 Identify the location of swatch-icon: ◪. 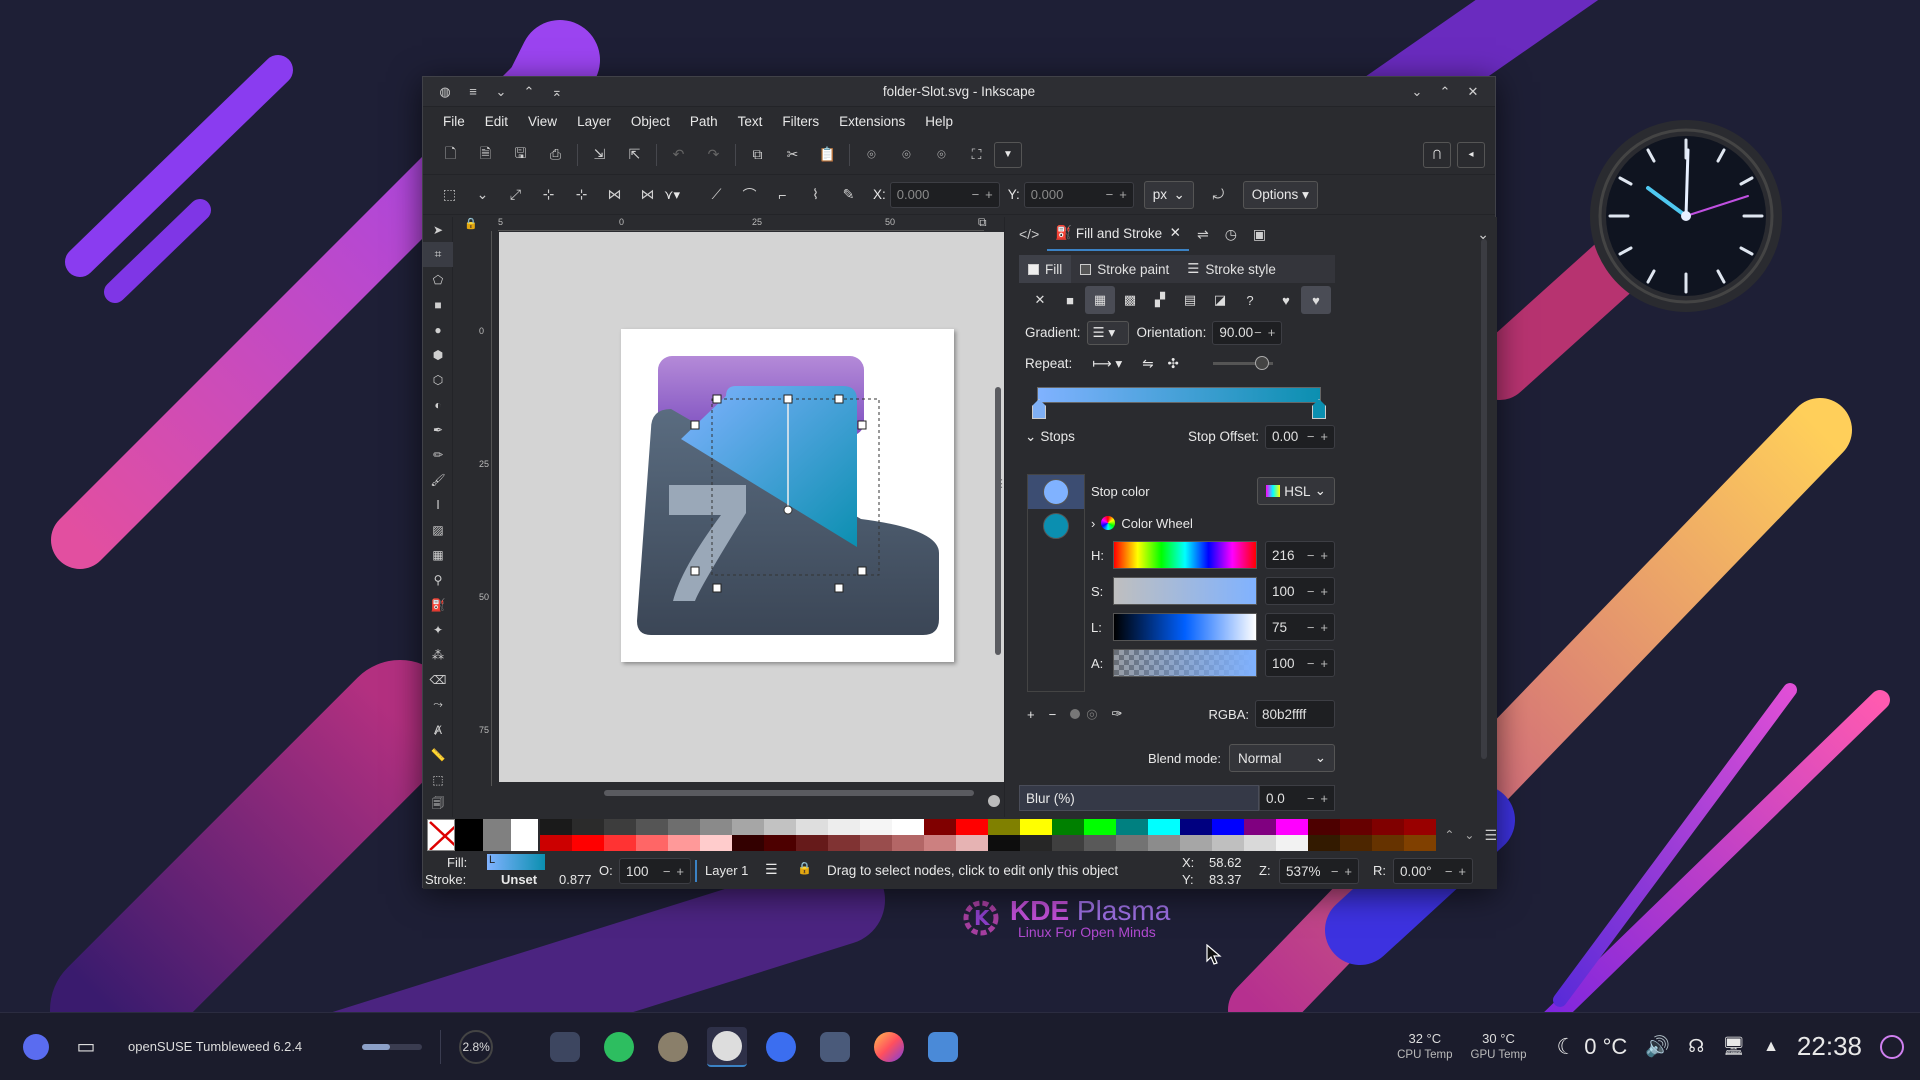
(1220, 300).